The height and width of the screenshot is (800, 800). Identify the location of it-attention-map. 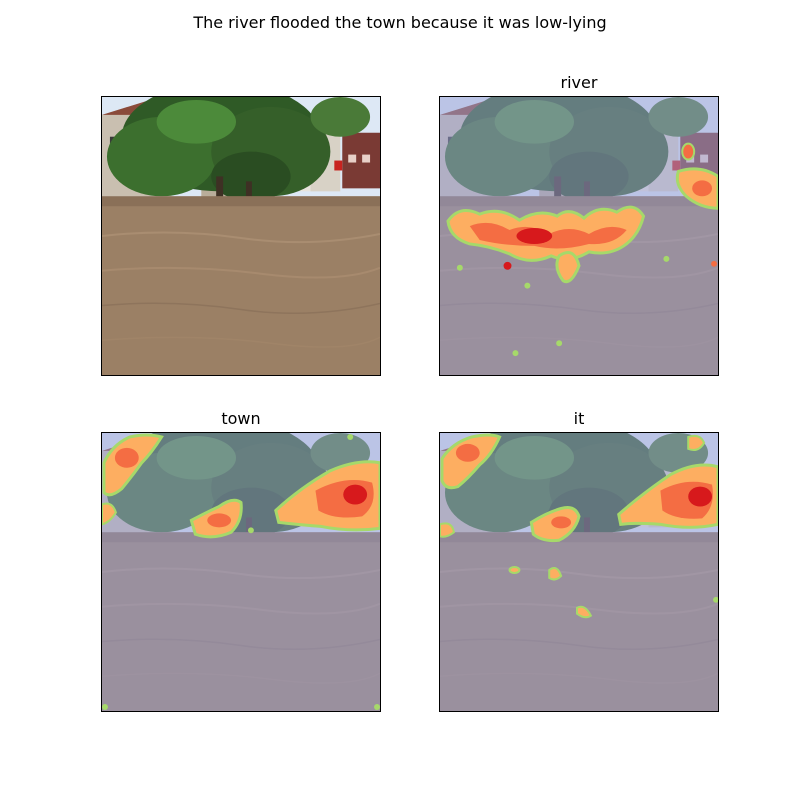
(579, 572).